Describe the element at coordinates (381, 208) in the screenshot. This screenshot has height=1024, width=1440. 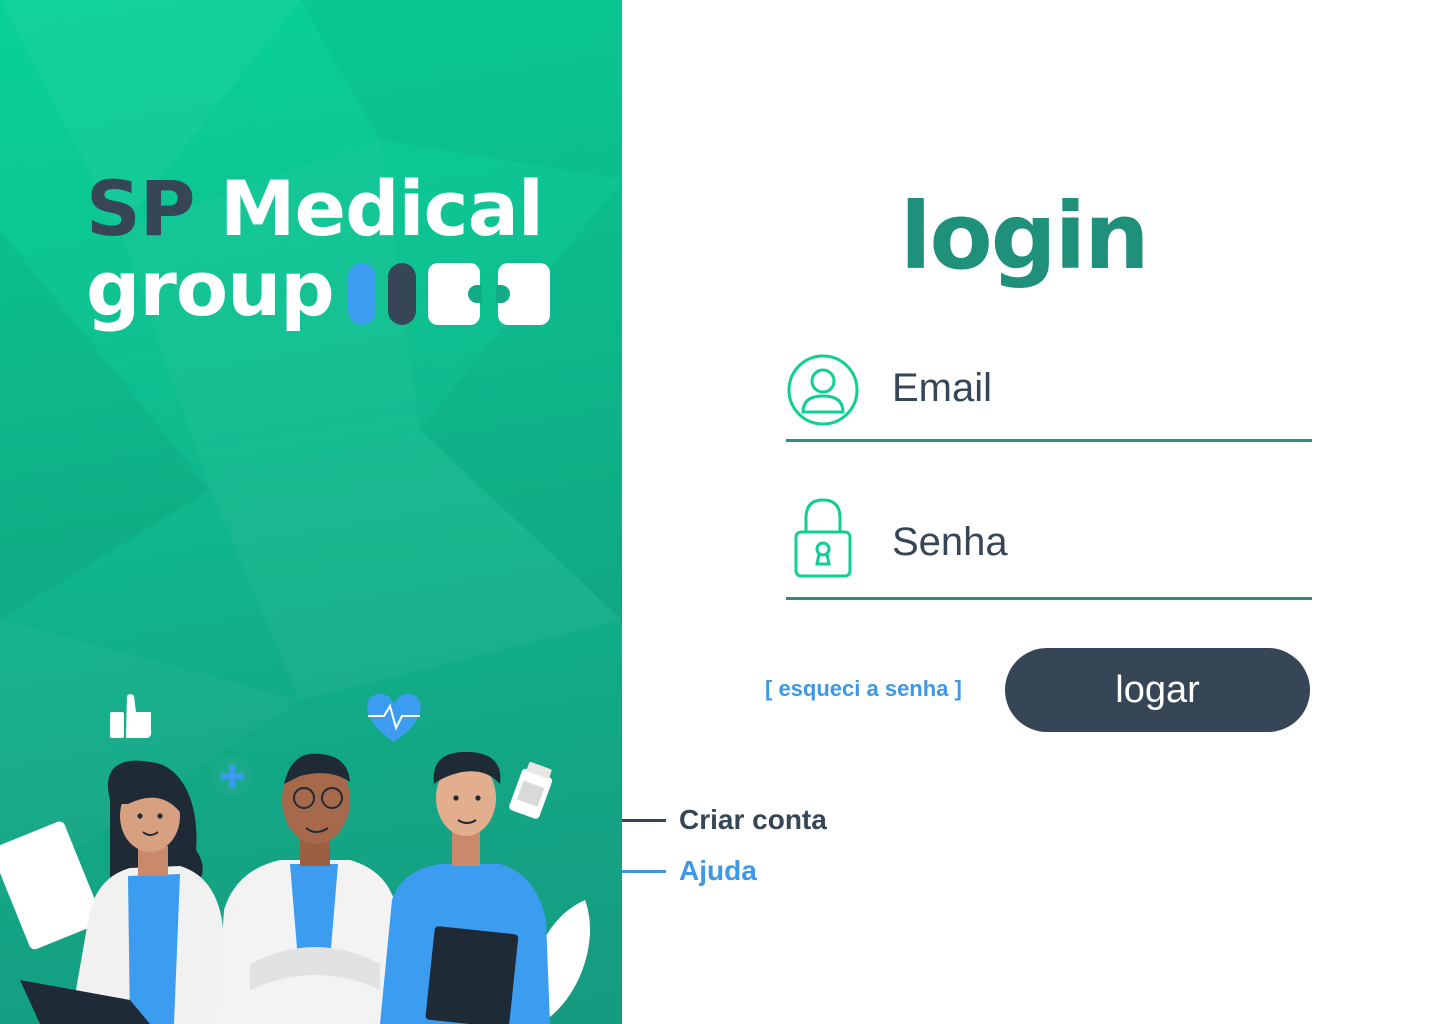
I see `brand-medical: Medical` at that location.